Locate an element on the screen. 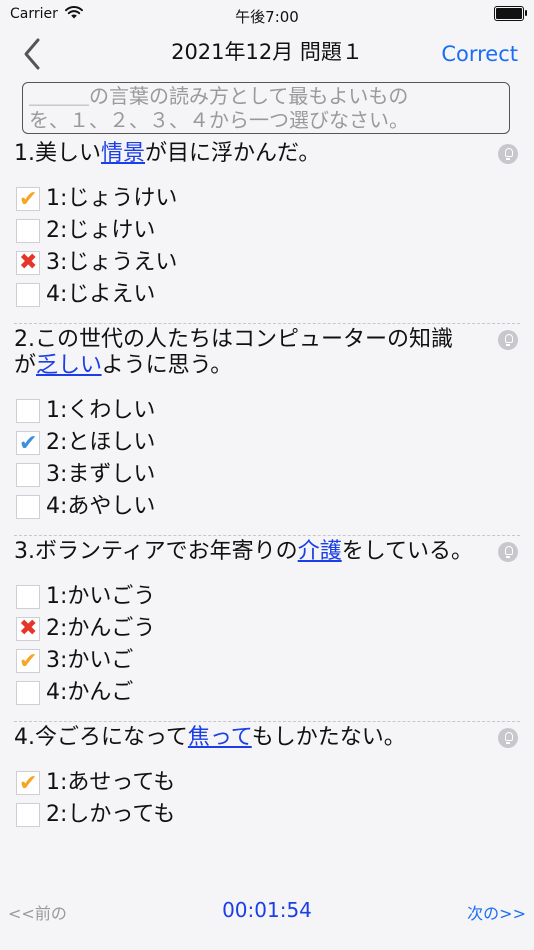 The image size is (534, 950). option-text: 3:かいご is located at coordinates (89, 661).